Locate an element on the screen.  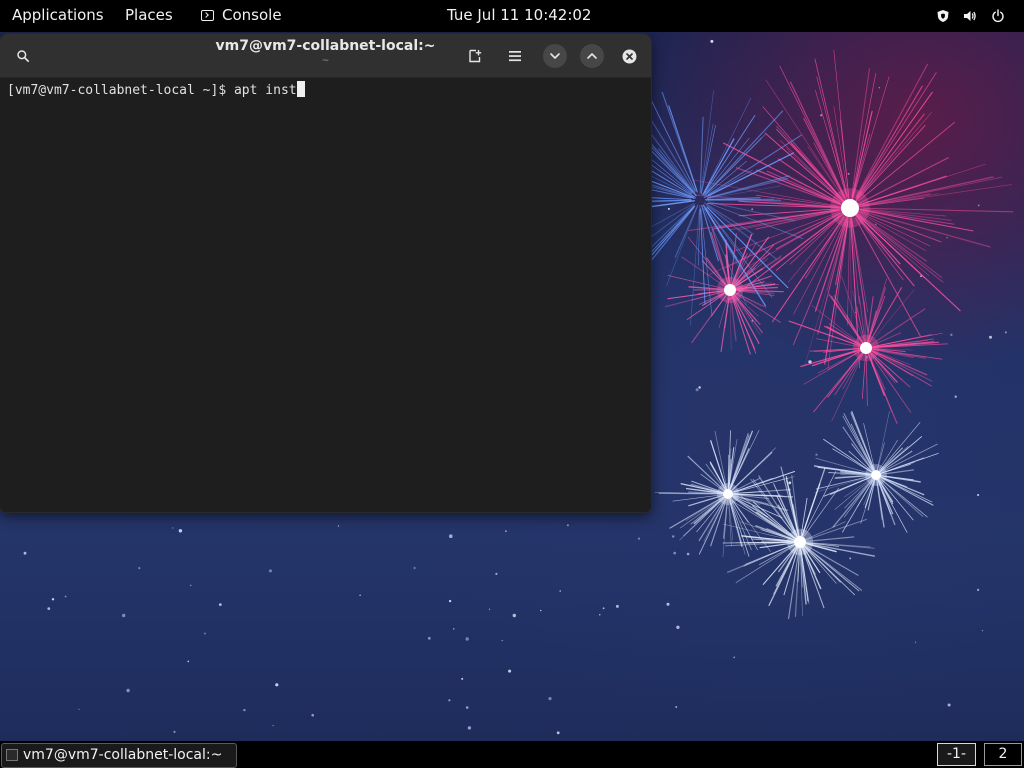
command-line: [vm7@vm7-collabnet-local ~]$ apt inst is located at coordinates (156, 90).